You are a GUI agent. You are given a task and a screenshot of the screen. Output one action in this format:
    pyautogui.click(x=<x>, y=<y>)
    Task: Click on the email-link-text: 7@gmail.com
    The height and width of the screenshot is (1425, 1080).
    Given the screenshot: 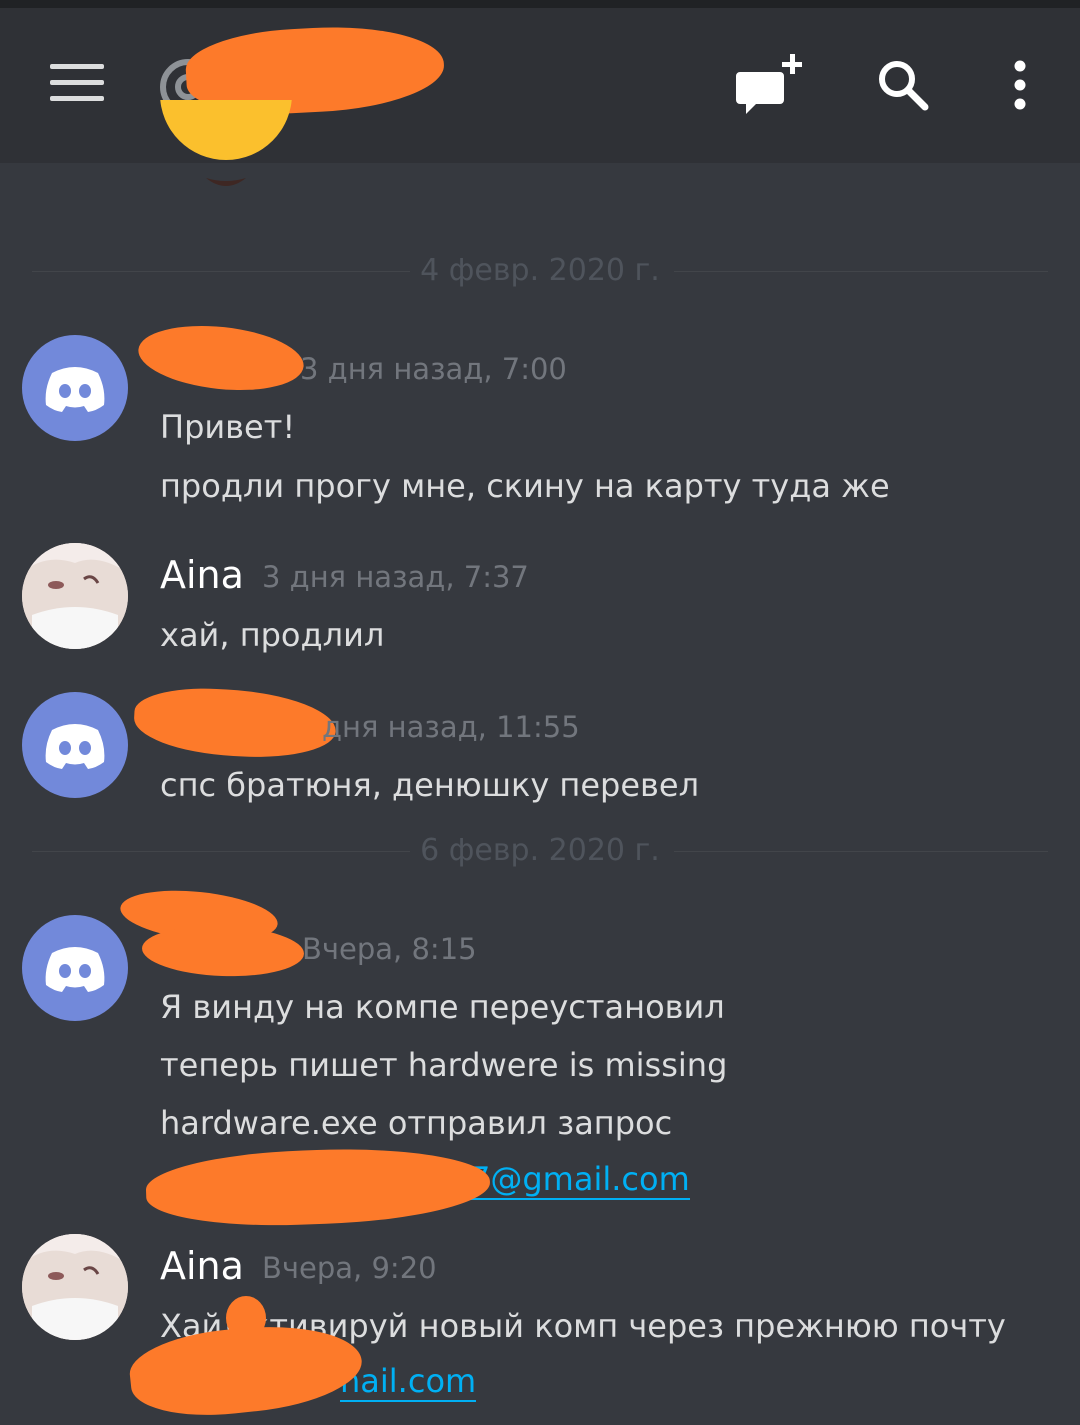 What is the action you would take?
    pyautogui.click(x=580, y=1180)
    